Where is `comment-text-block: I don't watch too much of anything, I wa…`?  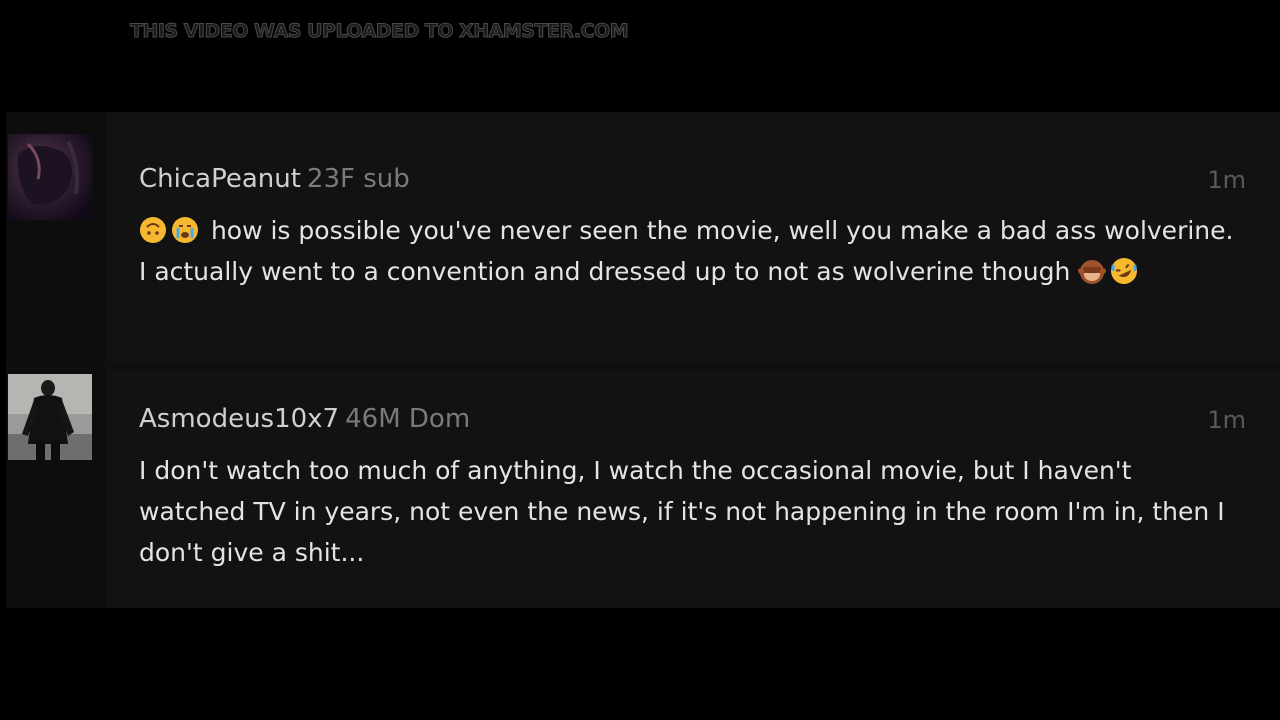 comment-text-block: I don't watch too much of anything, I wa… is located at coordinates (689, 511).